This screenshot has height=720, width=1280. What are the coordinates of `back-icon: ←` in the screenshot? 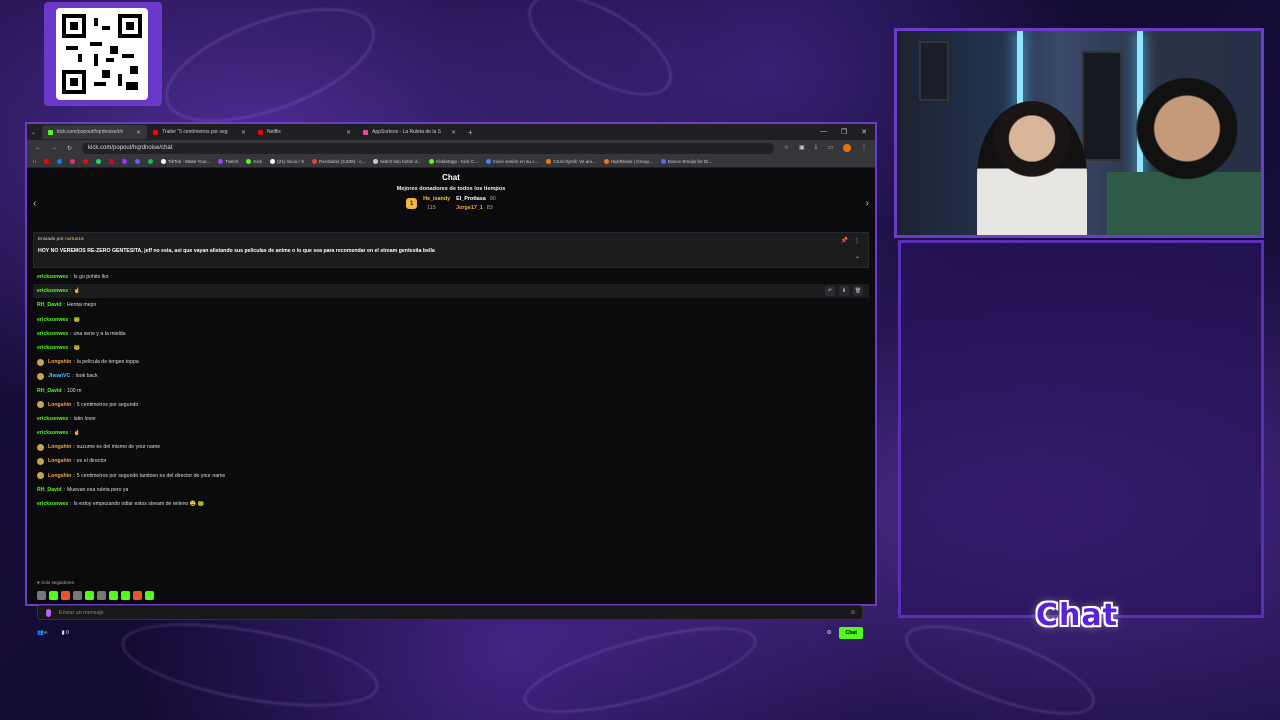 It's located at (38, 148).